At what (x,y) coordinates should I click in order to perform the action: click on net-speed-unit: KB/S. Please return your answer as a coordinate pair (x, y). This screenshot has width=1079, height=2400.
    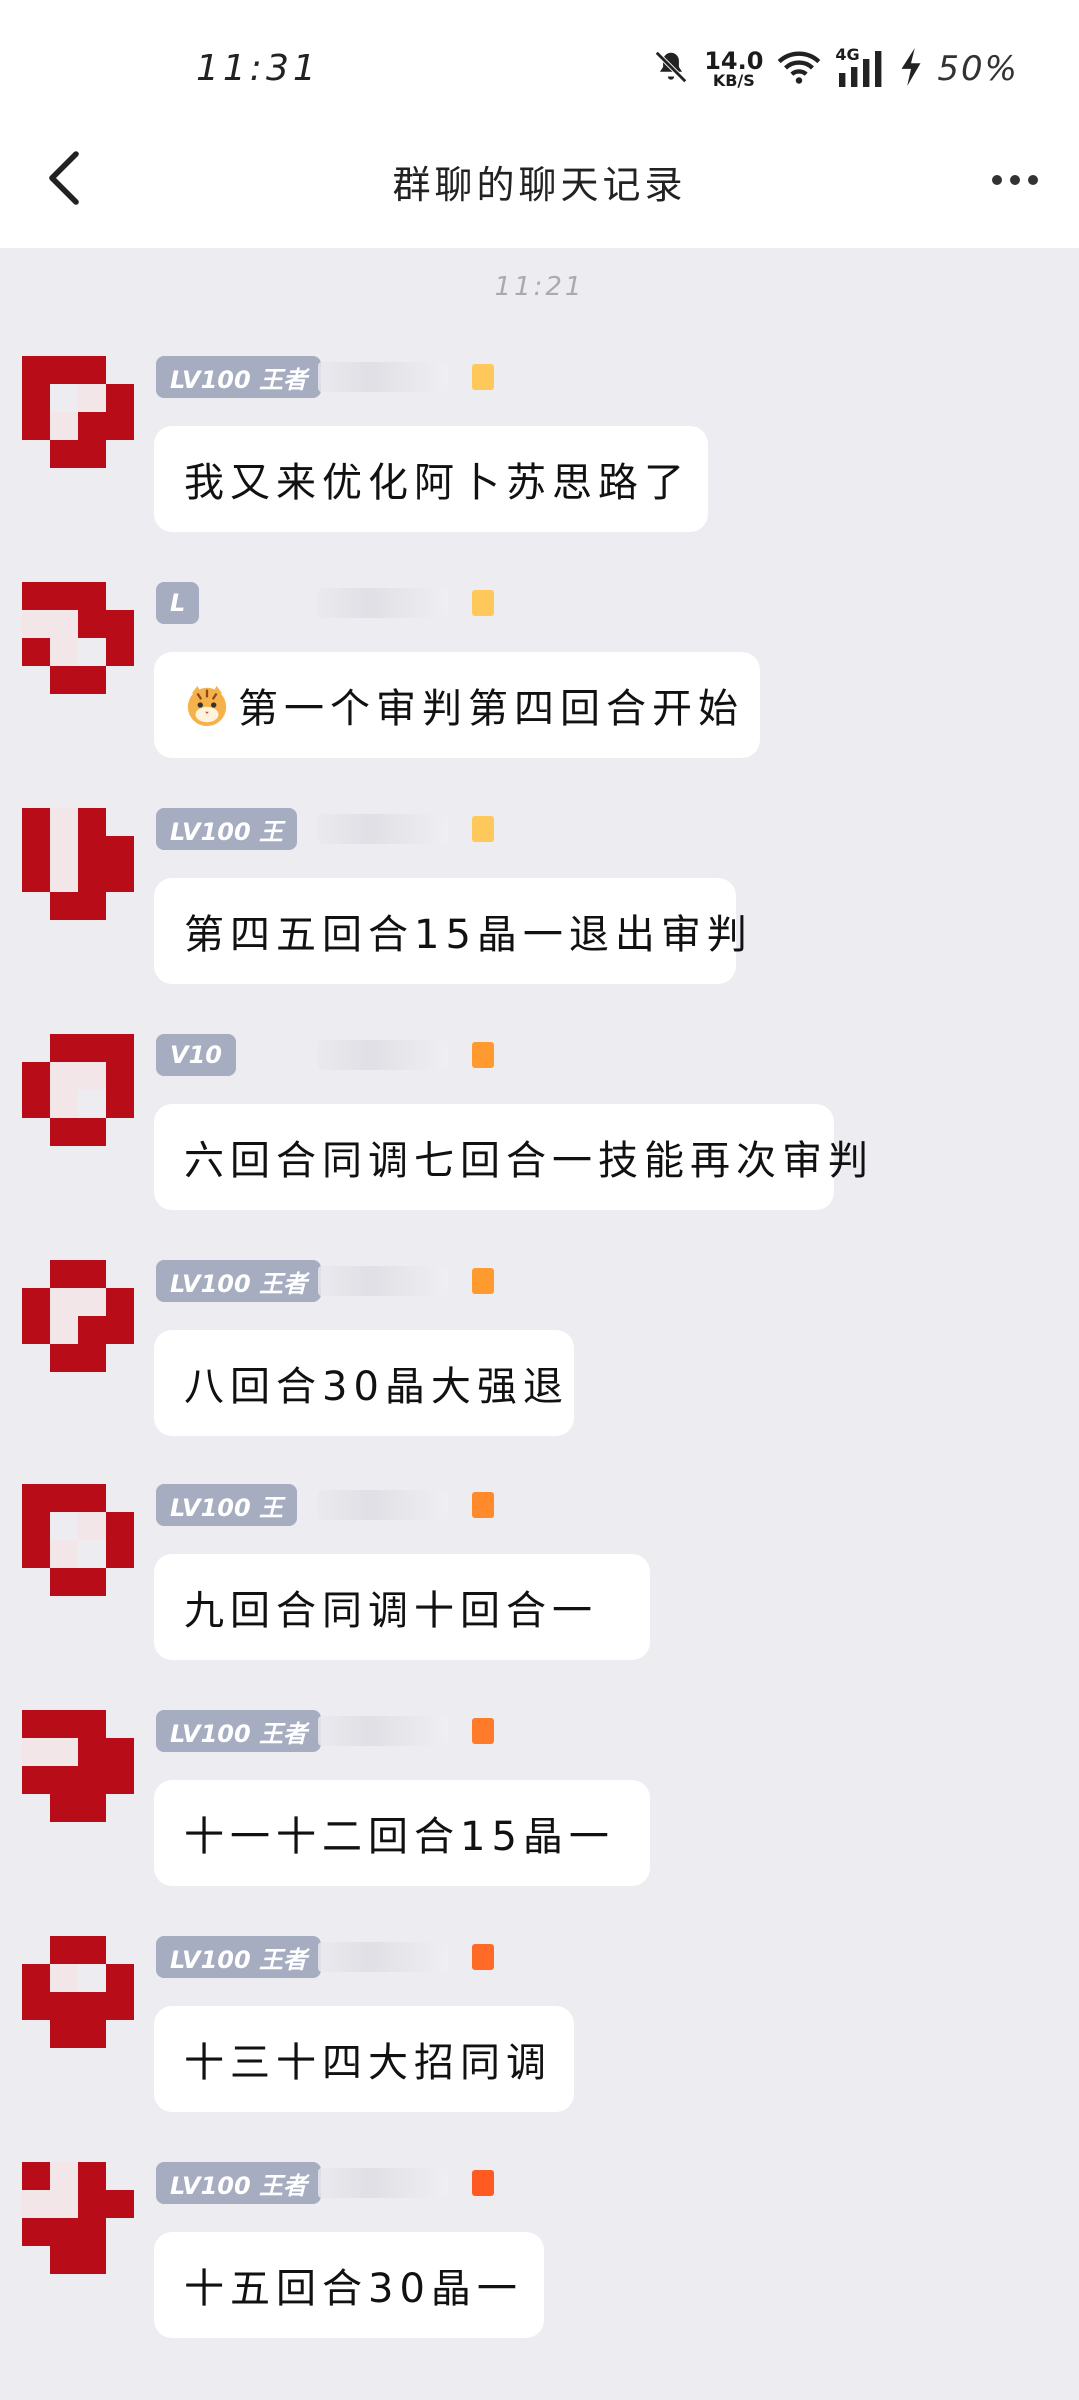
    Looking at the image, I should click on (733, 80).